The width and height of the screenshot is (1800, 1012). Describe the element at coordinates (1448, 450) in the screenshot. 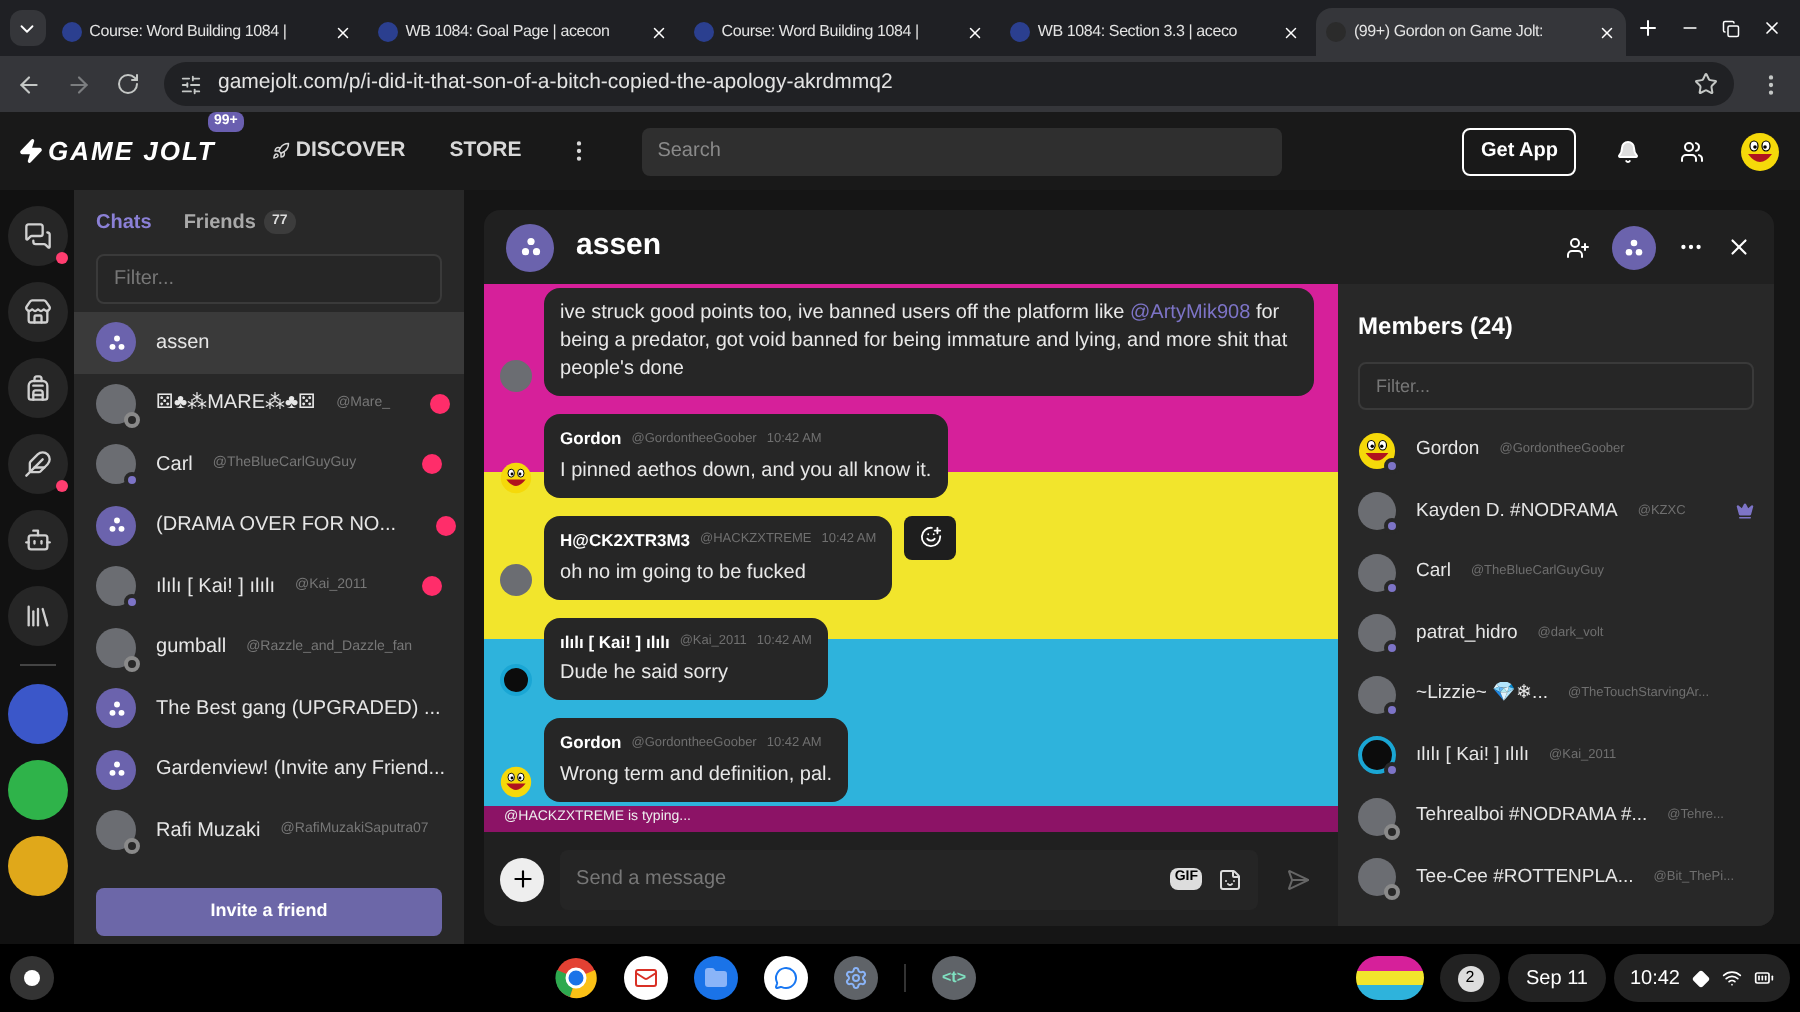

I see `member-name: Gordon` at that location.